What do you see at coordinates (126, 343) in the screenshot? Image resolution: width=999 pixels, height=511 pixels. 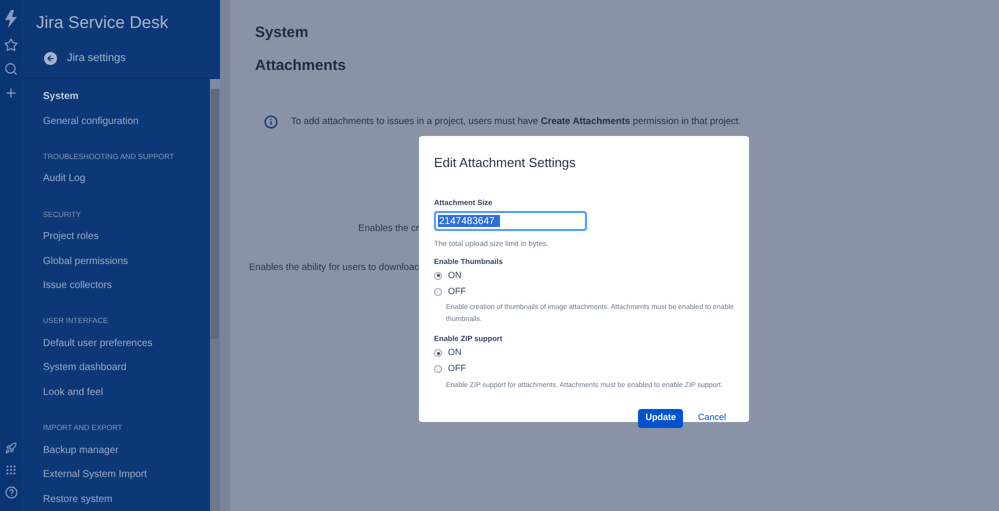 I see `sidebar-item: Default user preferences` at bounding box center [126, 343].